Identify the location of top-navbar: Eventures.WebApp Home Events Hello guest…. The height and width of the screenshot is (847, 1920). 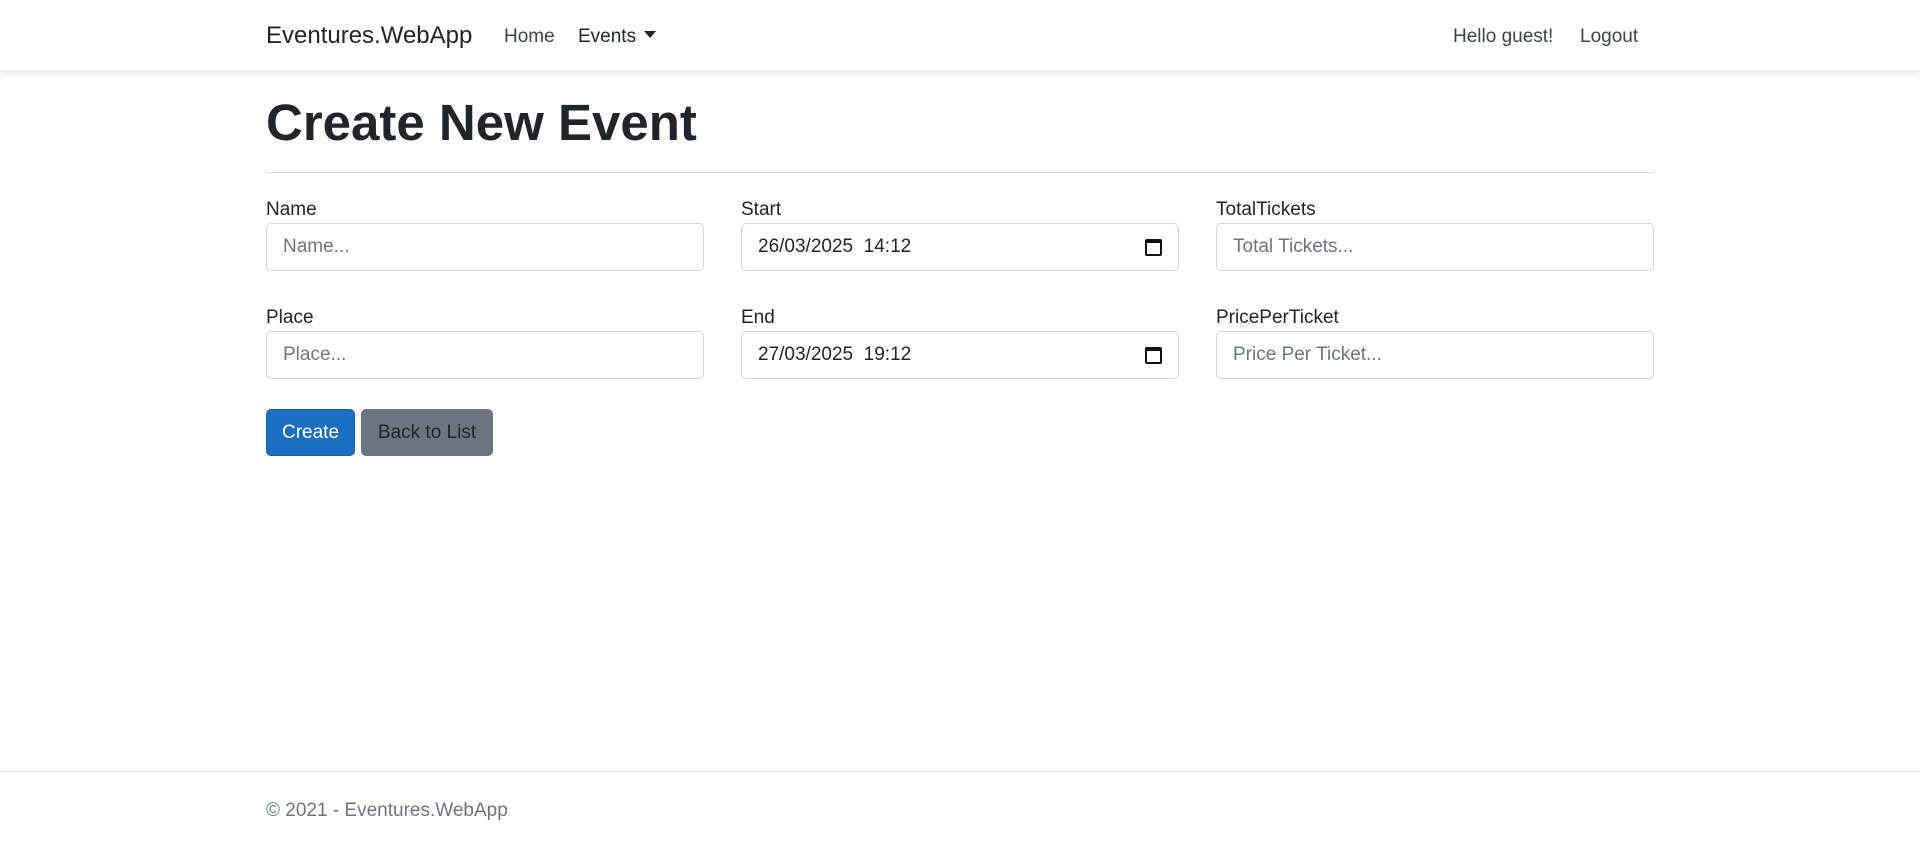
(960, 36).